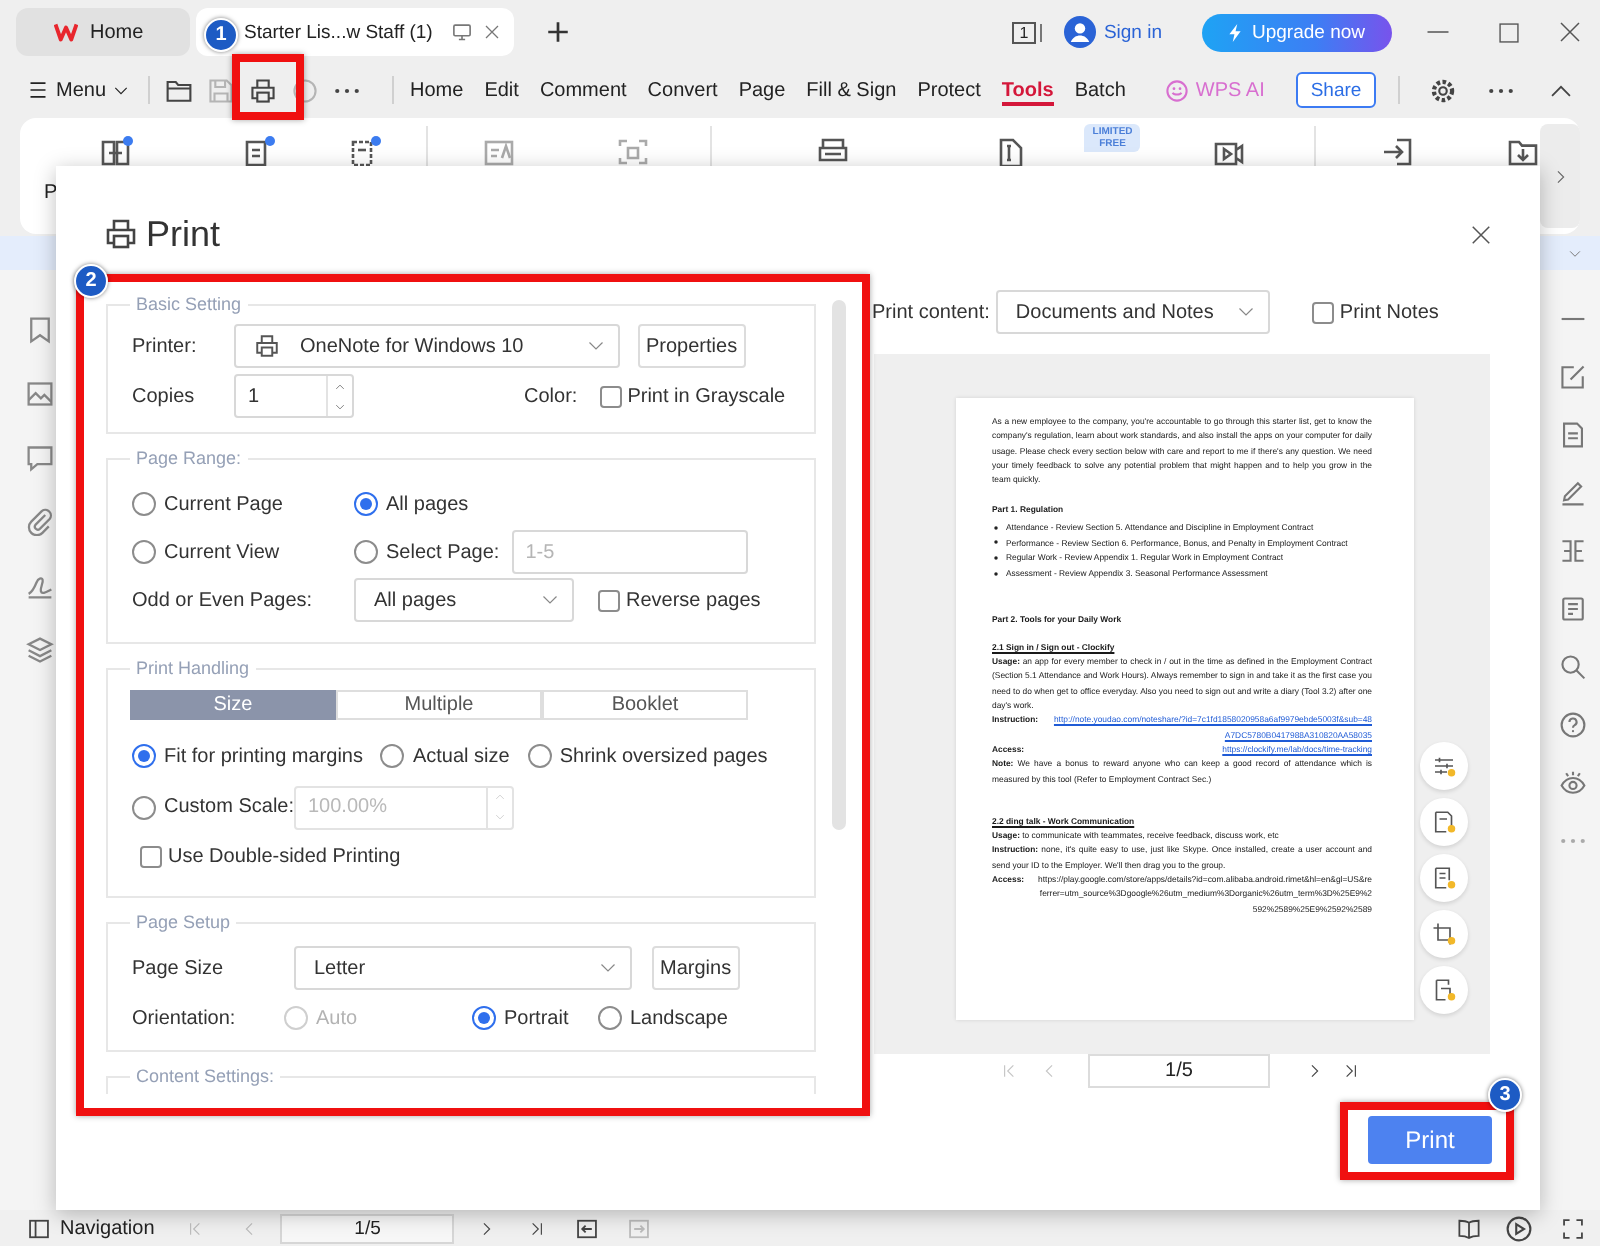 The image size is (1600, 1246). What do you see at coordinates (340, 386) in the screenshot?
I see `arrow-up-icon` at bounding box center [340, 386].